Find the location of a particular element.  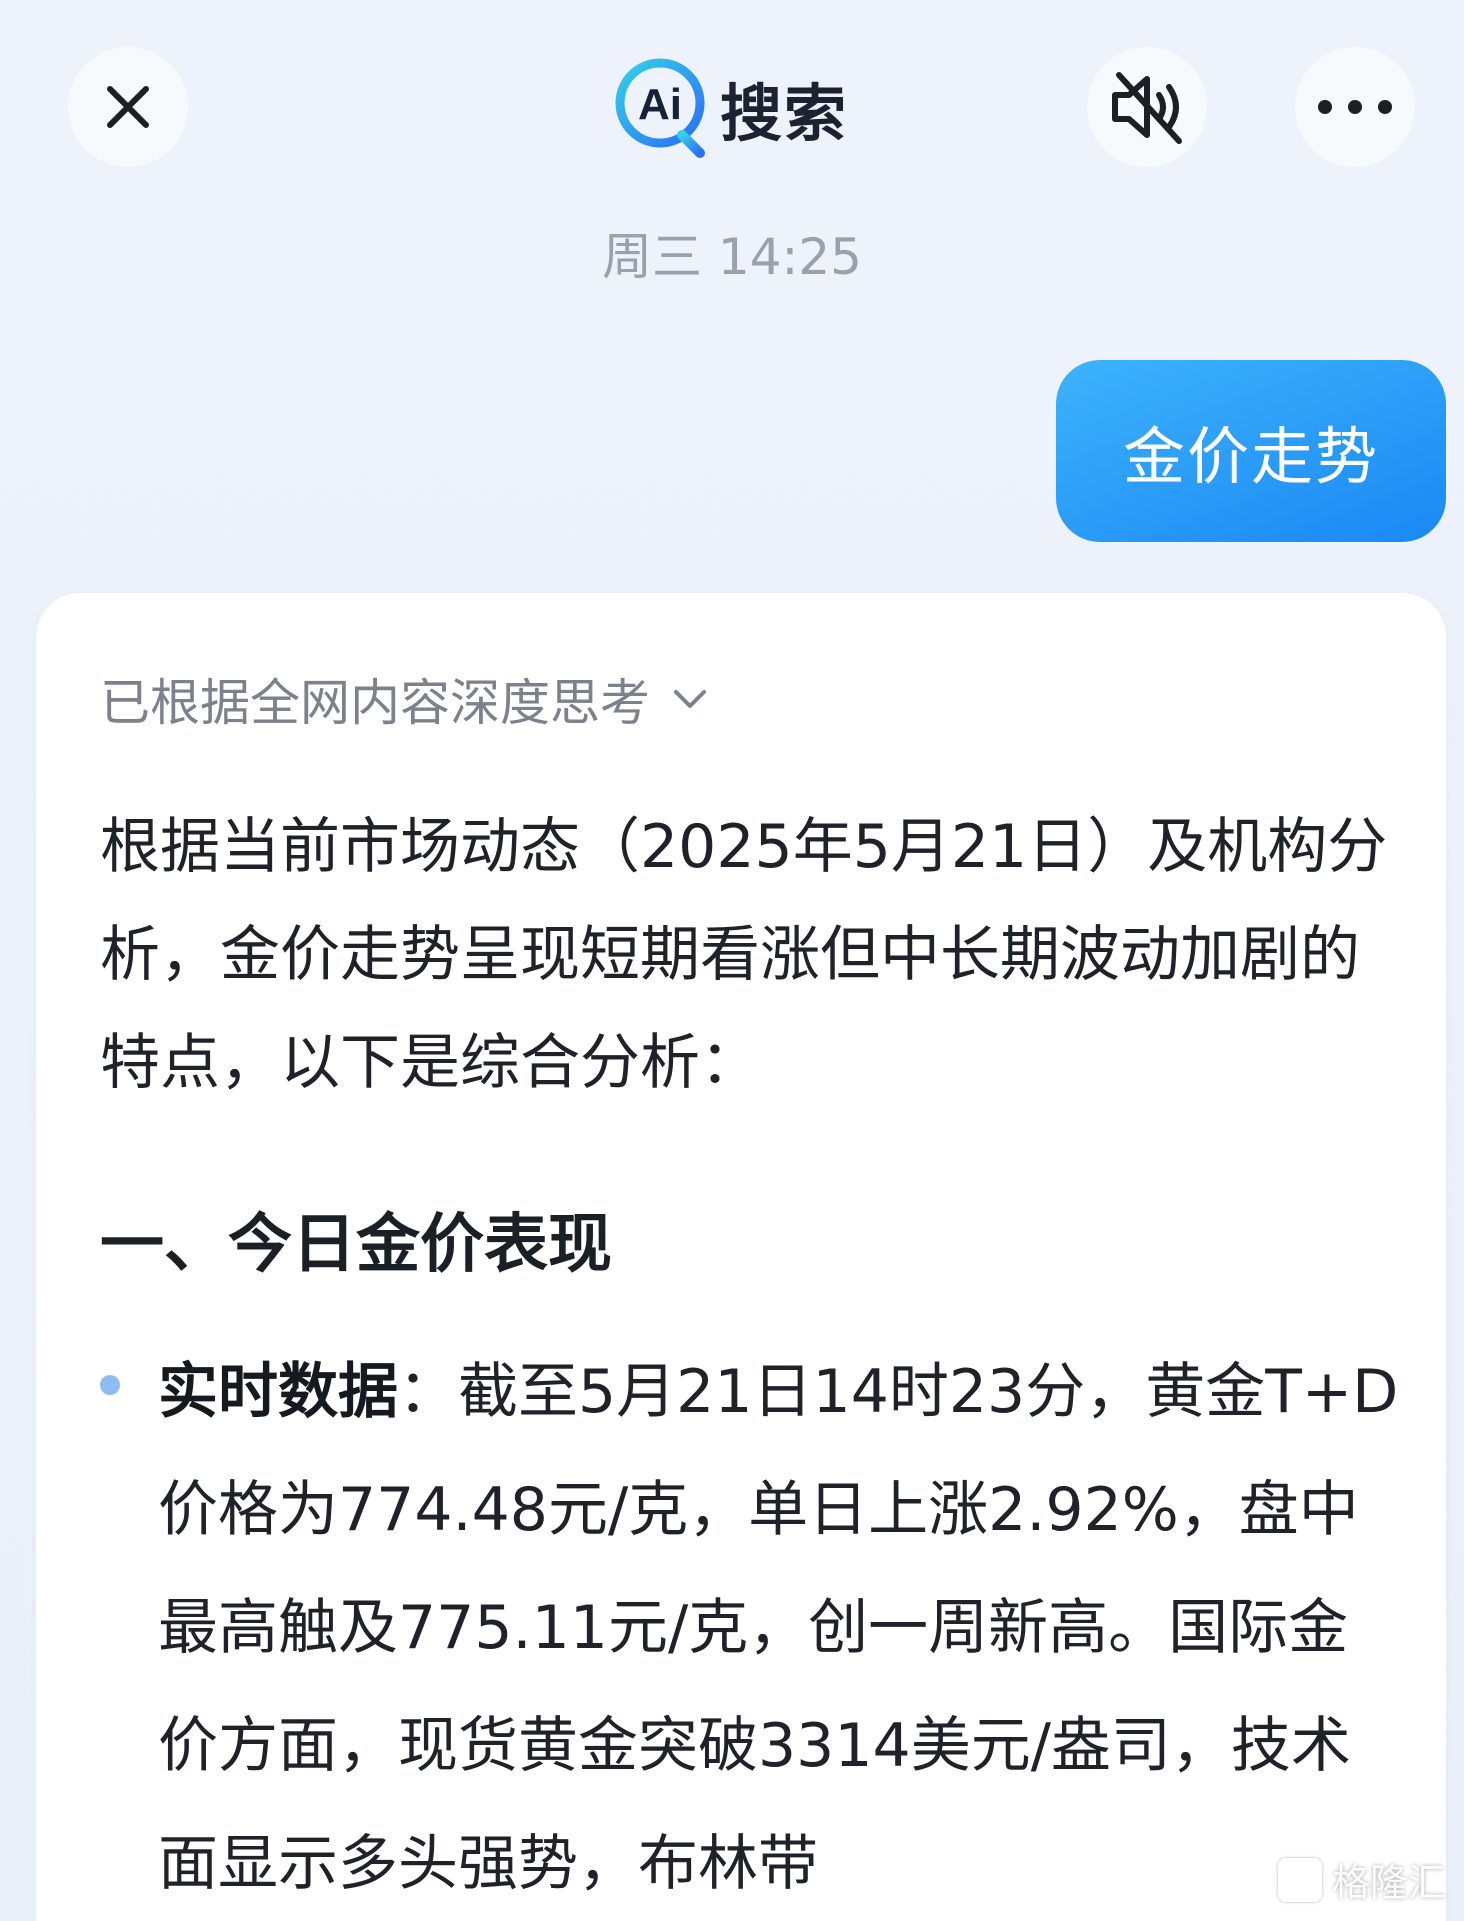

deep-thinking-toggle: 已根据全网内容深度思考 is located at coordinates (406, 699).